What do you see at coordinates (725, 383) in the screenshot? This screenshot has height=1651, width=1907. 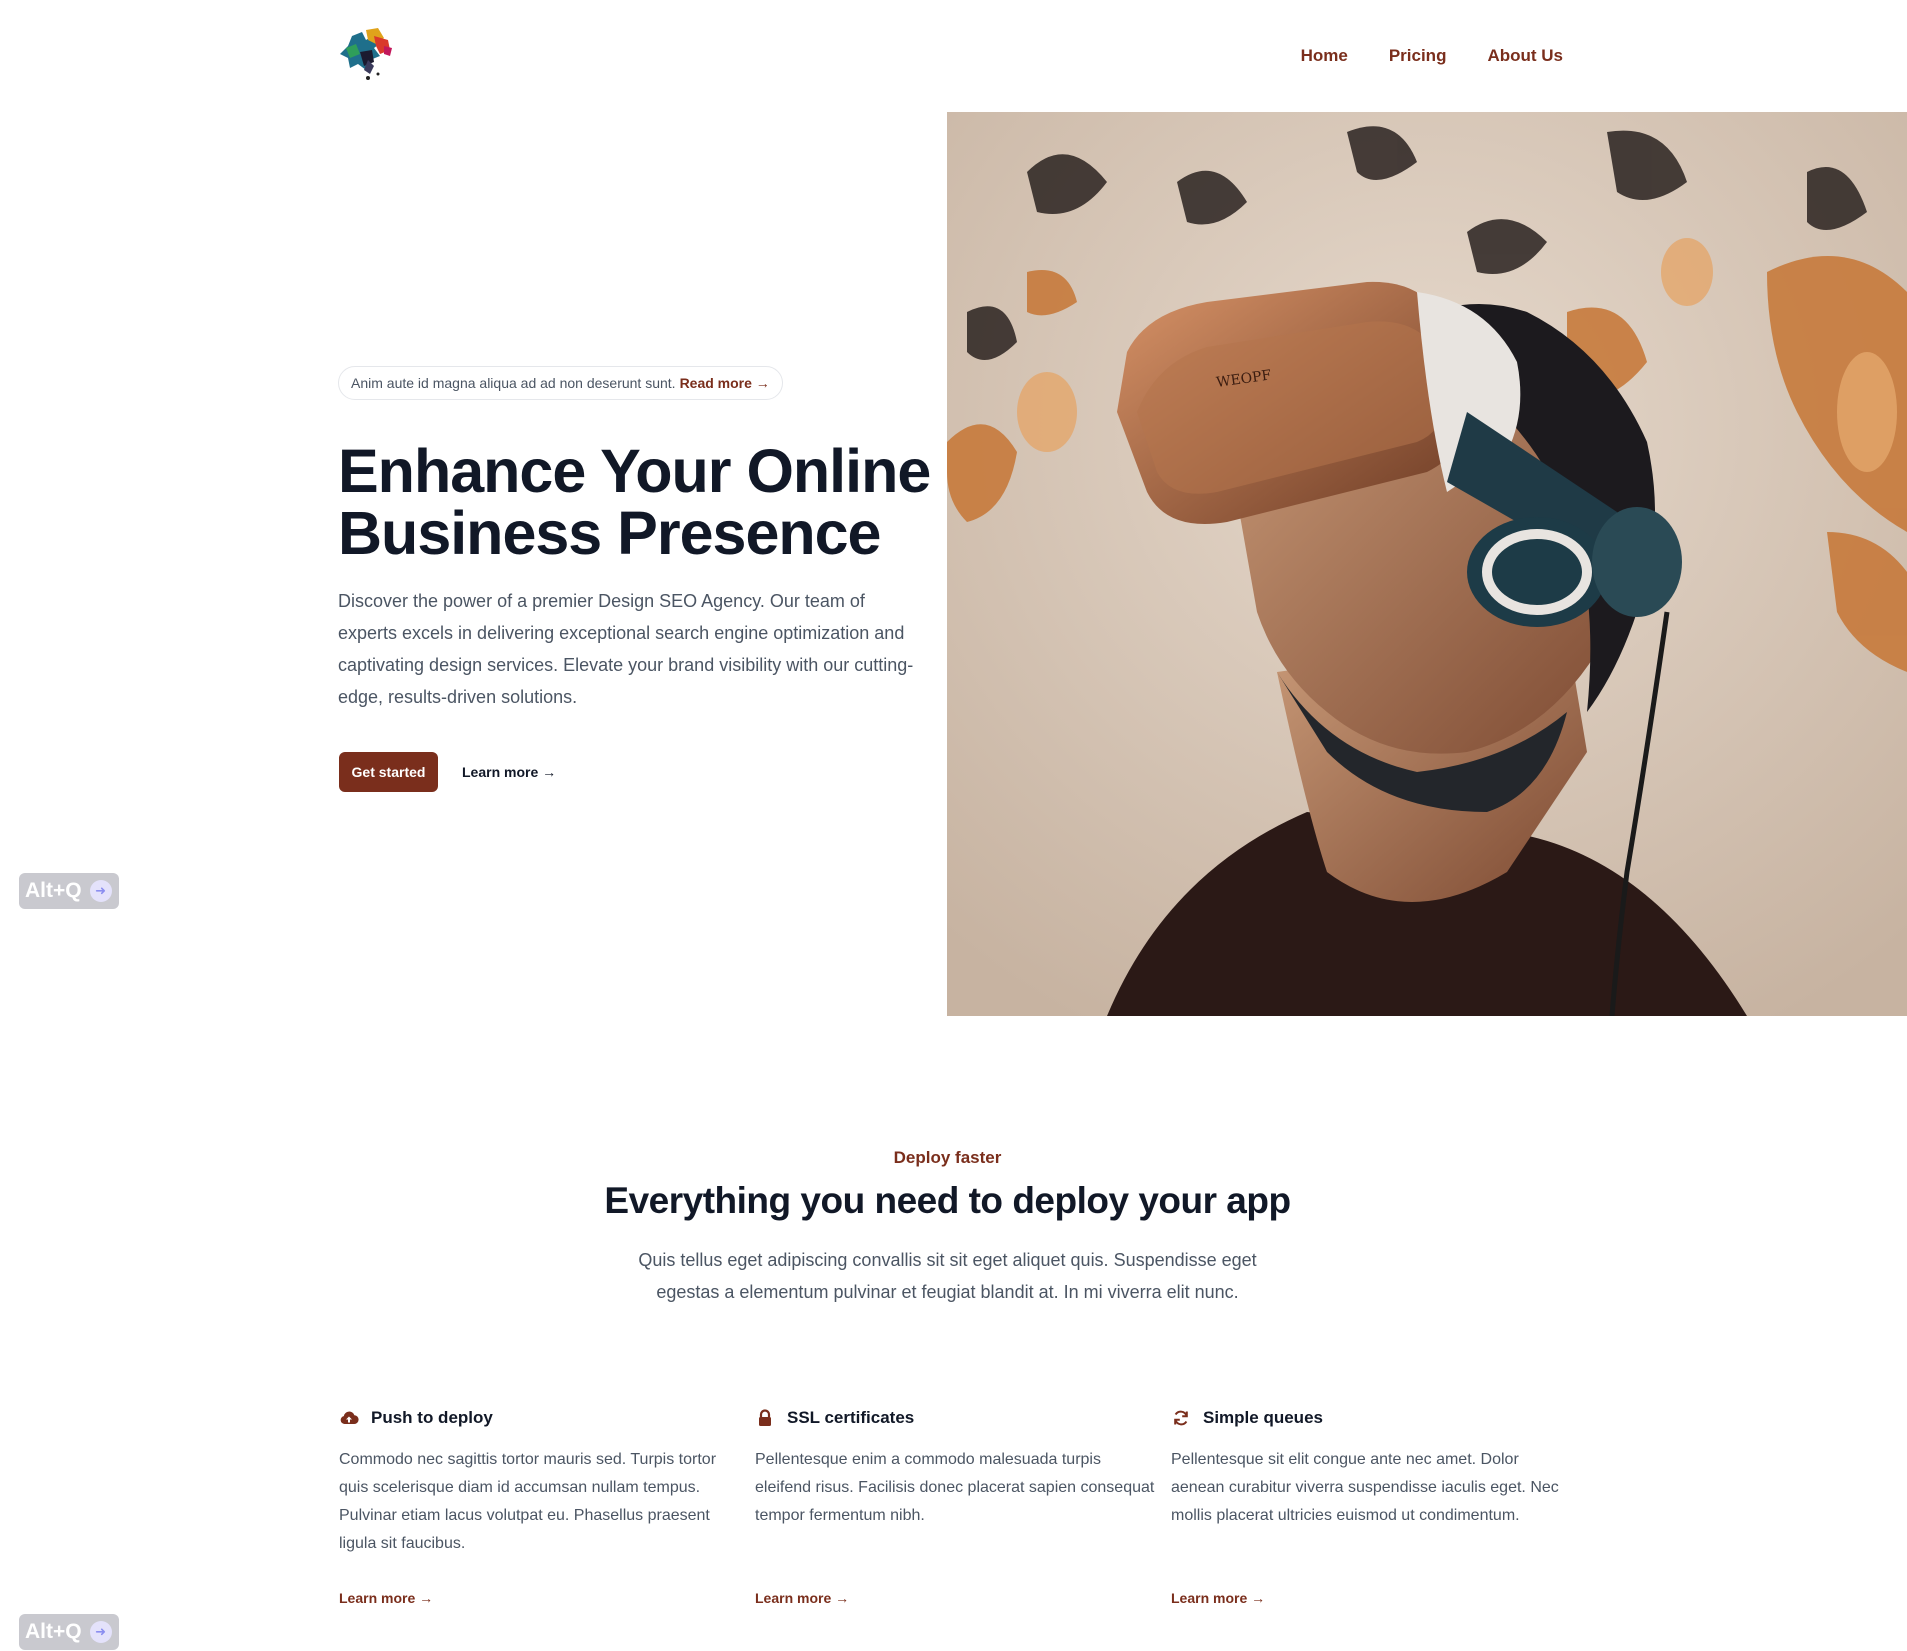 I see `announcement-read-more-link: Read more →` at bounding box center [725, 383].